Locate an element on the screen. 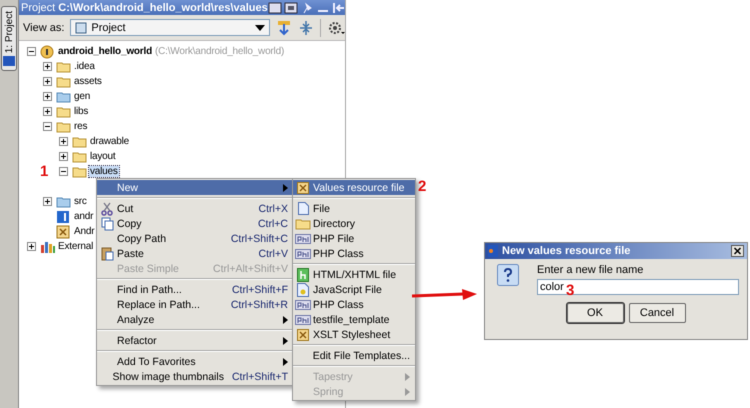 Image resolution: width=750 pixels, height=408 pixels. menu-item: Add To Favorites is located at coordinates (195, 361).